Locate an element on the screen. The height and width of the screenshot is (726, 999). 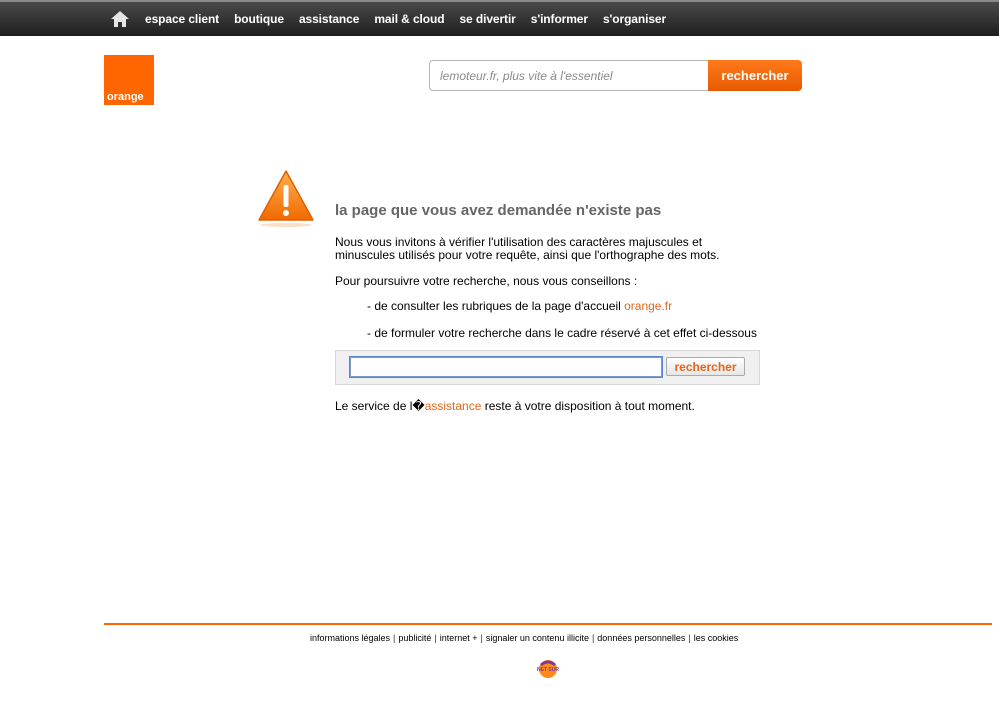
error-search-button: rechercher is located at coordinates (705, 366).